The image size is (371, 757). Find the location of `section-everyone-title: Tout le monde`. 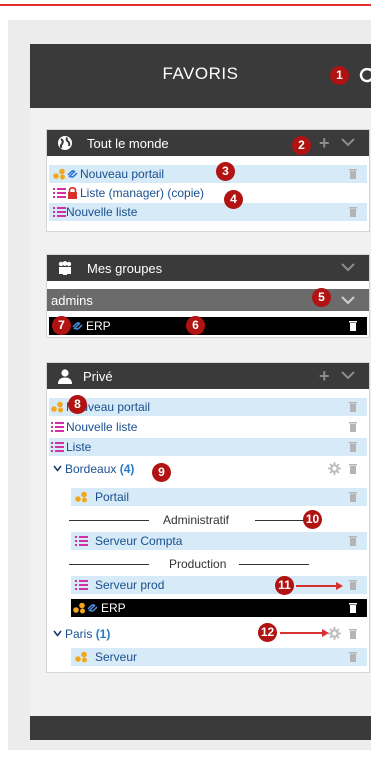

section-everyone-title: Tout le monde is located at coordinates (128, 143).